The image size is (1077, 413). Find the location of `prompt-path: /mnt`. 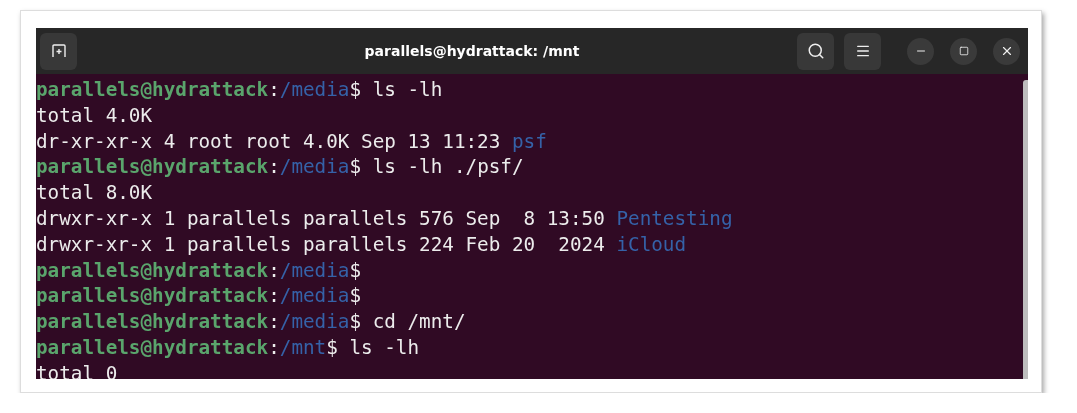

prompt-path: /mnt is located at coordinates (303, 347).